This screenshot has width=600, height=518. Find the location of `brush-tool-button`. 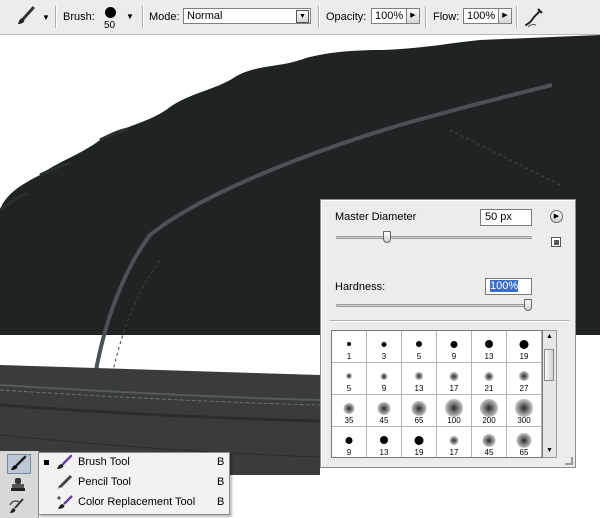

brush-tool-button is located at coordinates (19, 464).